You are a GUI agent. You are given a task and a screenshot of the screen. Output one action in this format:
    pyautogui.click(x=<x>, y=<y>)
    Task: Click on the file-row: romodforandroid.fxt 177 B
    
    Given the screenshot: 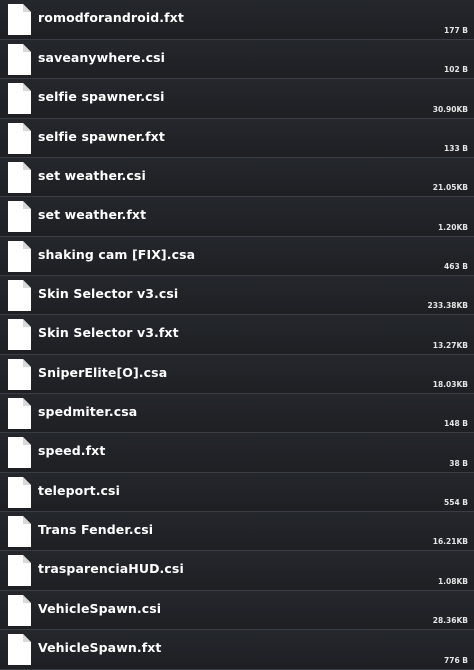 What is the action you would take?
    pyautogui.click(x=237, y=20)
    